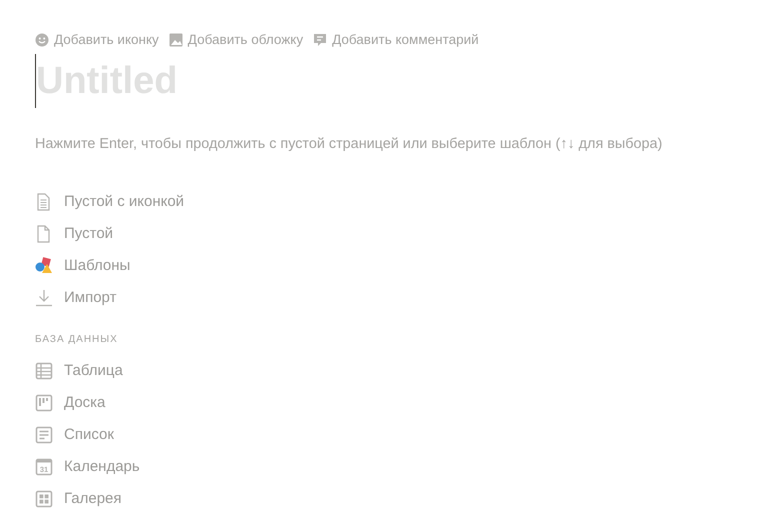 The width and height of the screenshot is (759, 532). Describe the element at coordinates (44, 499) in the screenshot. I see `gallery-icon` at that location.